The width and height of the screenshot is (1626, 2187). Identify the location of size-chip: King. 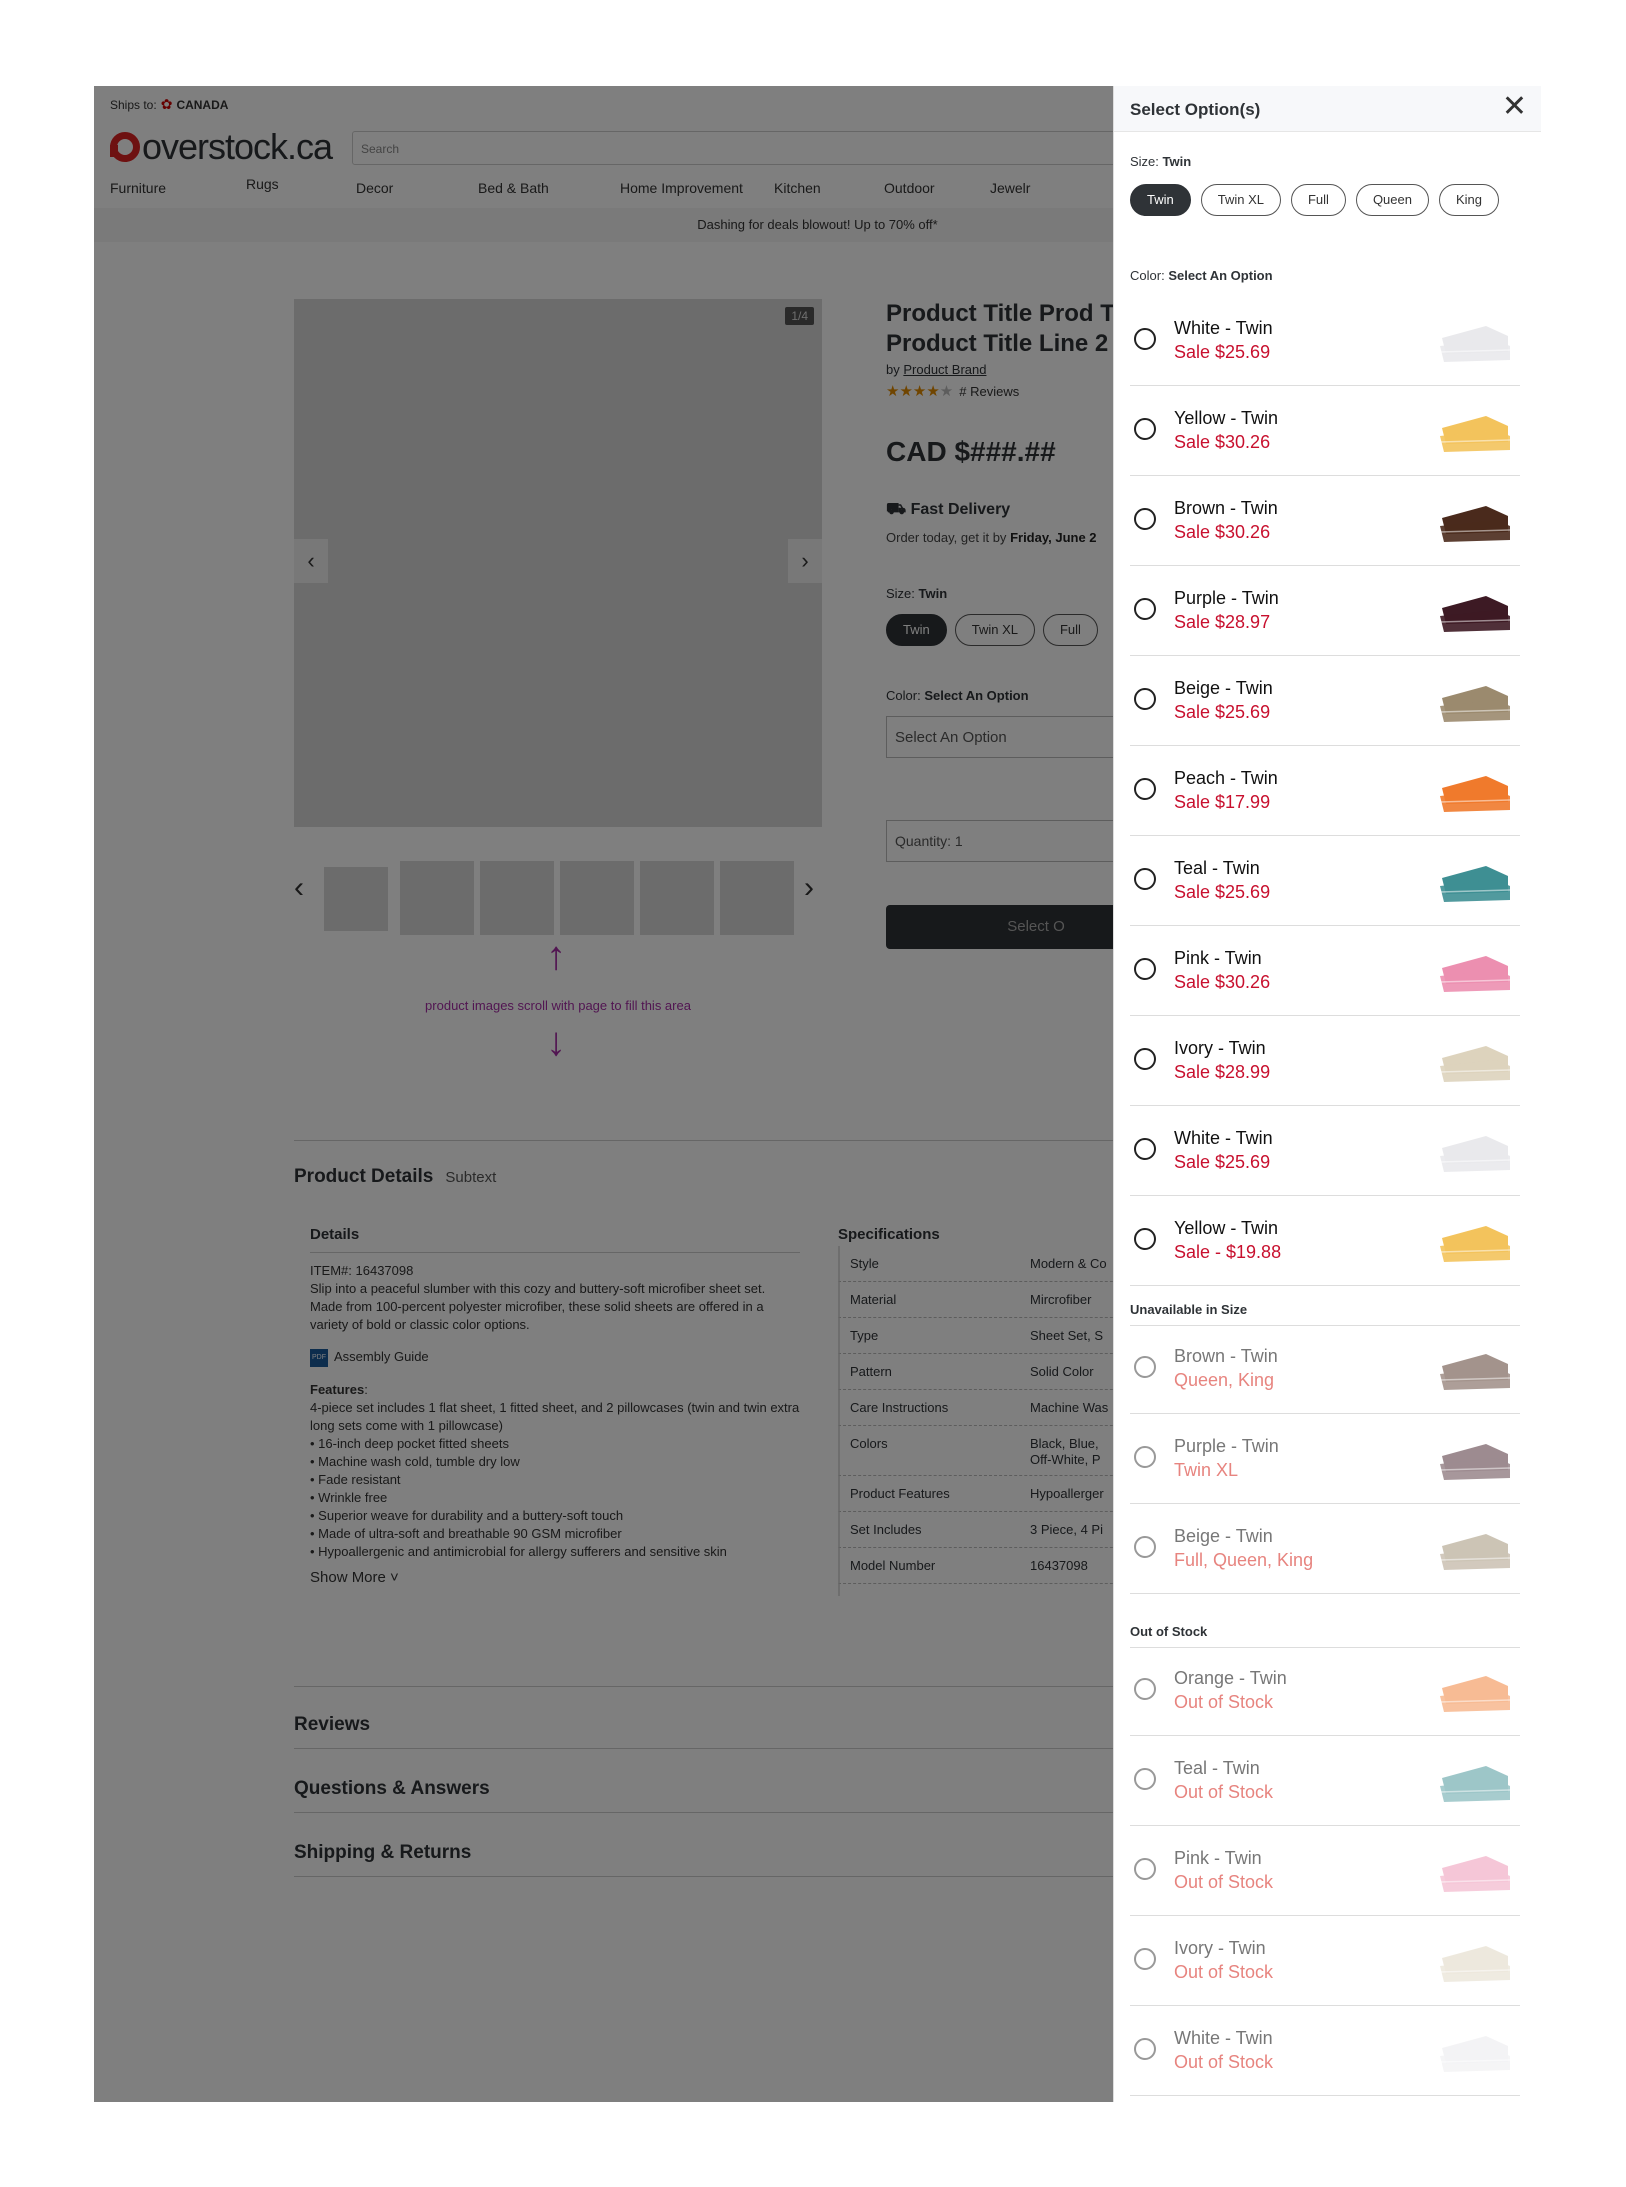
(1469, 200).